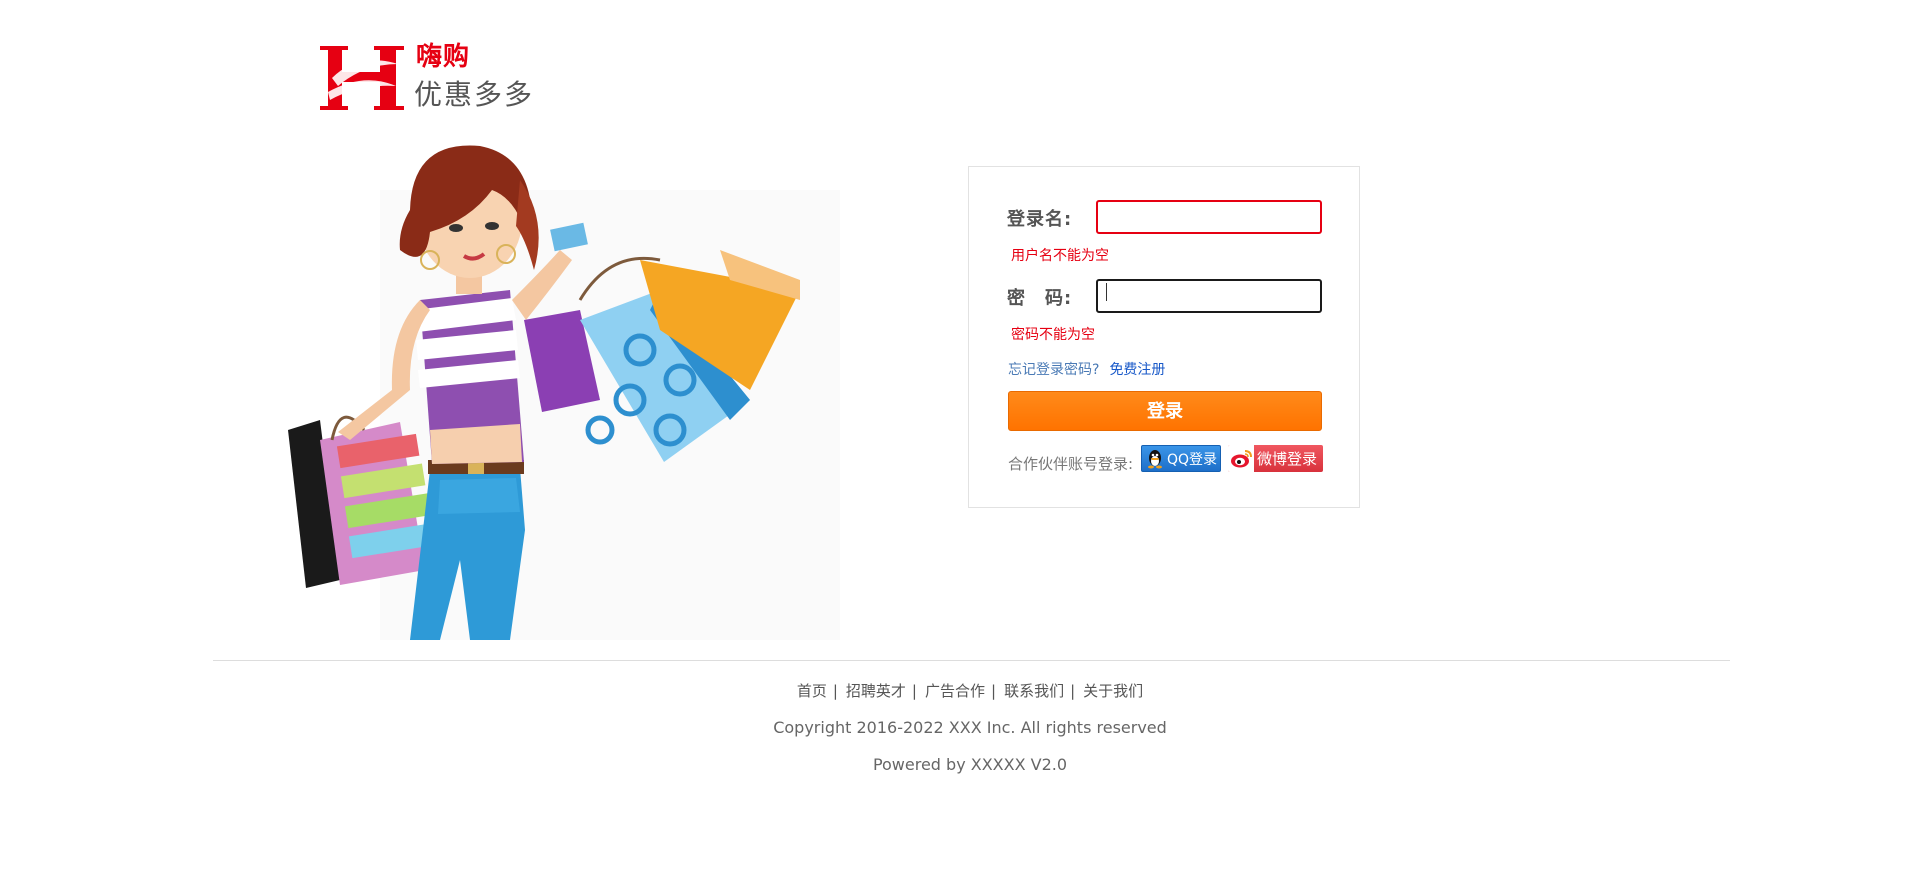 This screenshot has width=1920, height=887. What do you see at coordinates (1209, 217) in the screenshot?
I see `username-input` at bounding box center [1209, 217].